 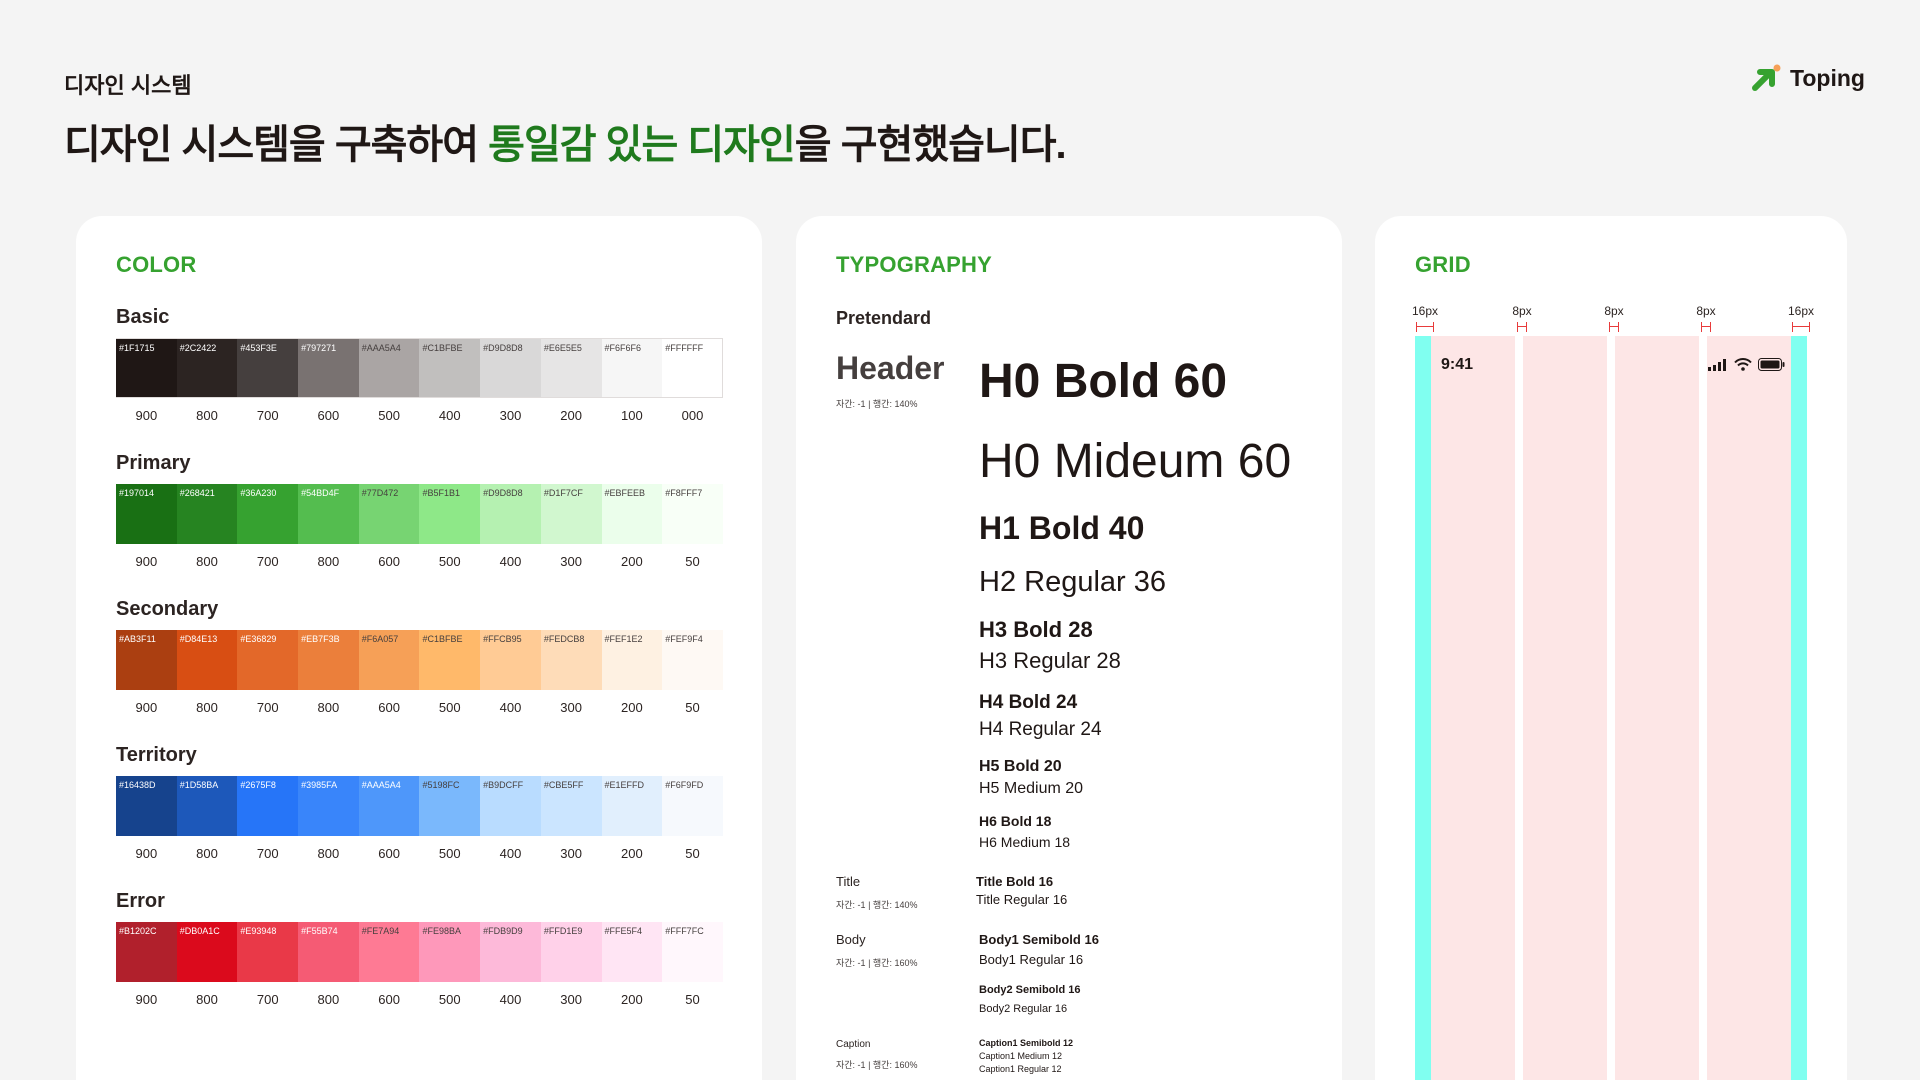 What do you see at coordinates (890, 368) in the screenshot?
I see `header-group-label: Header` at bounding box center [890, 368].